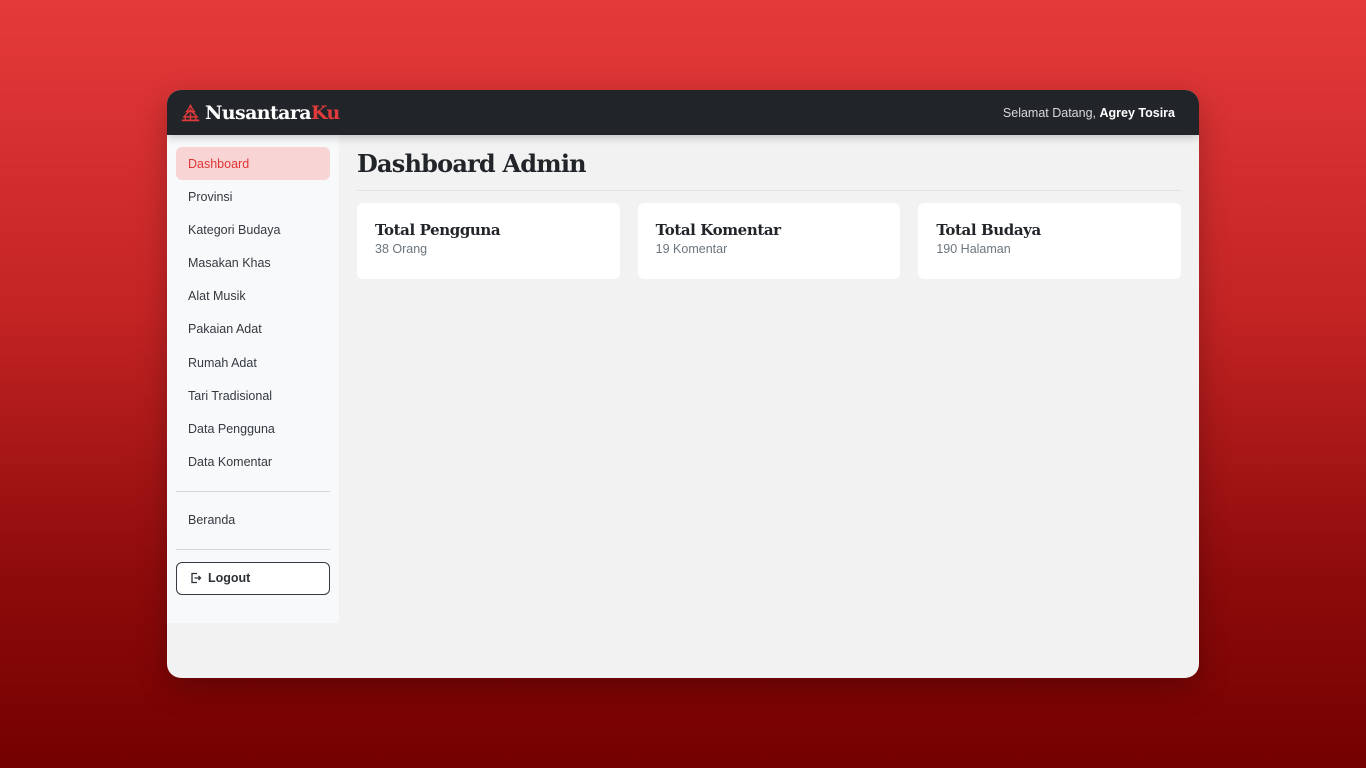  Describe the element at coordinates (1137, 112) in the screenshot. I see `user-name: Agrey Tosira` at that location.